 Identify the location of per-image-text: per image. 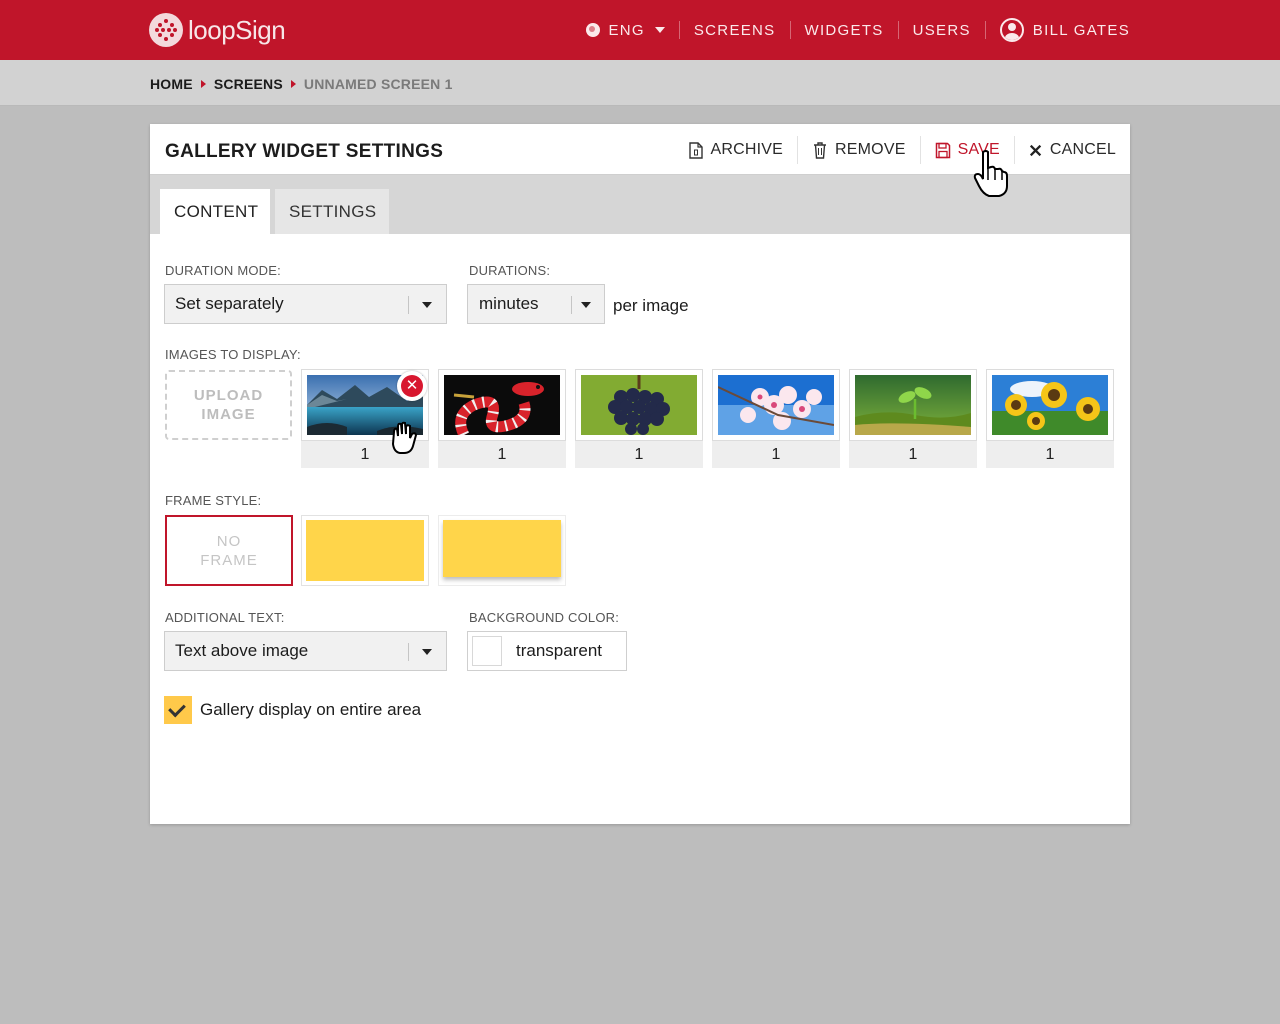
(651, 305).